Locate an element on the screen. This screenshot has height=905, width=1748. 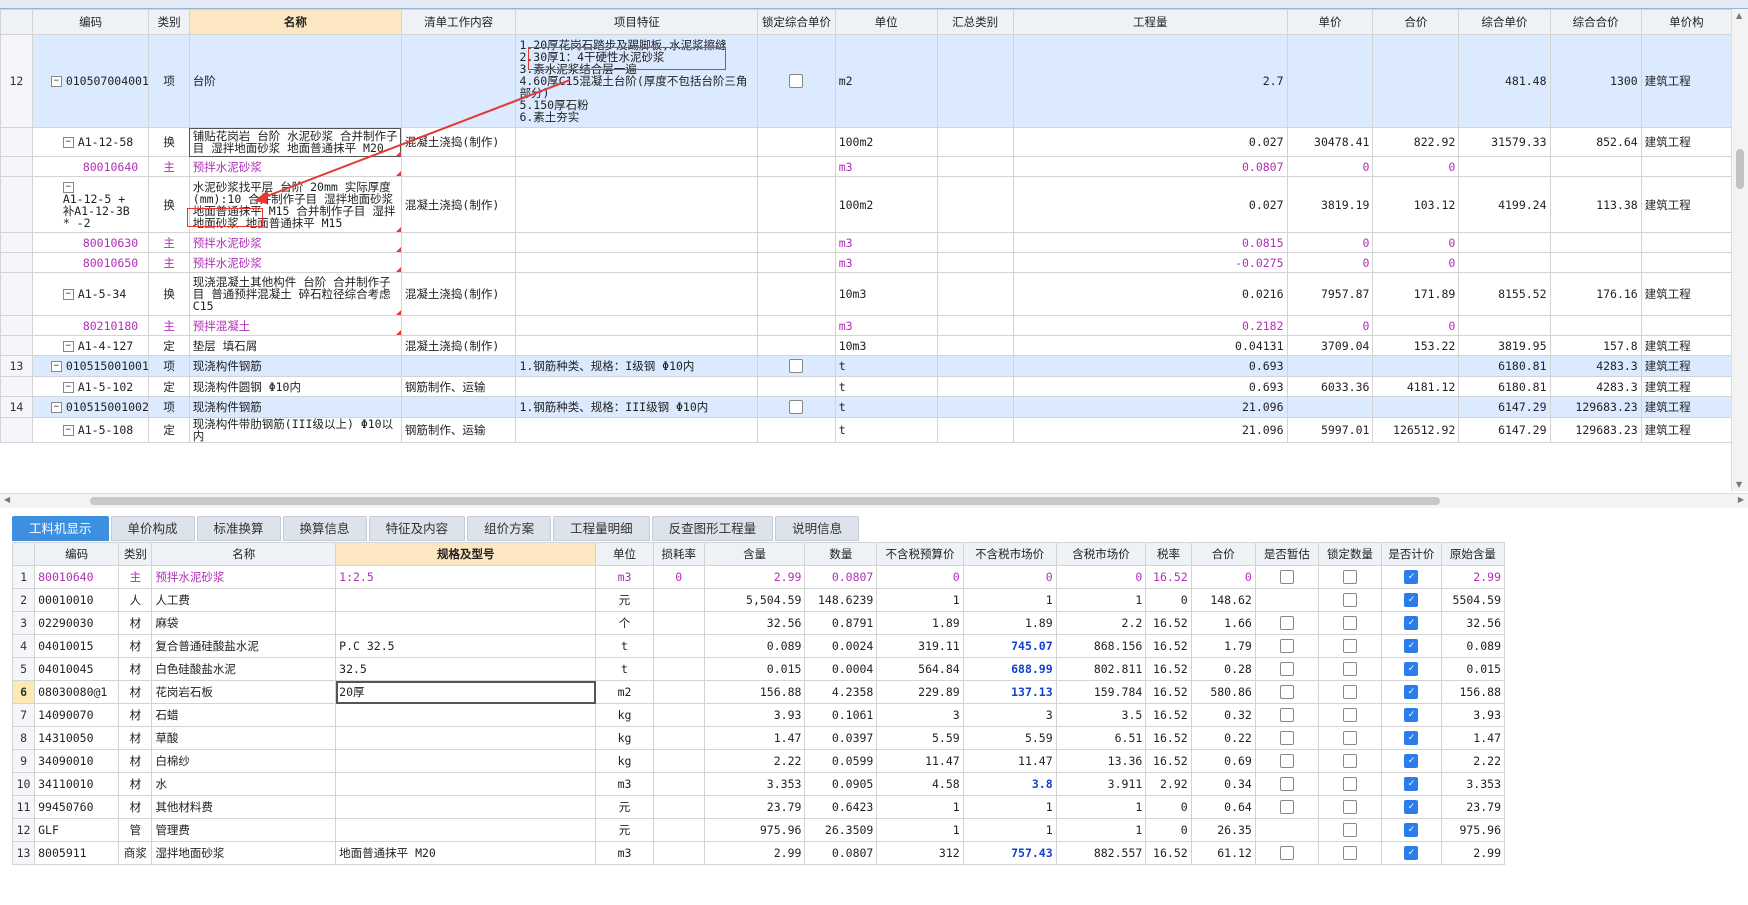
tab-0: 工料机显示 is located at coordinates (60, 528).